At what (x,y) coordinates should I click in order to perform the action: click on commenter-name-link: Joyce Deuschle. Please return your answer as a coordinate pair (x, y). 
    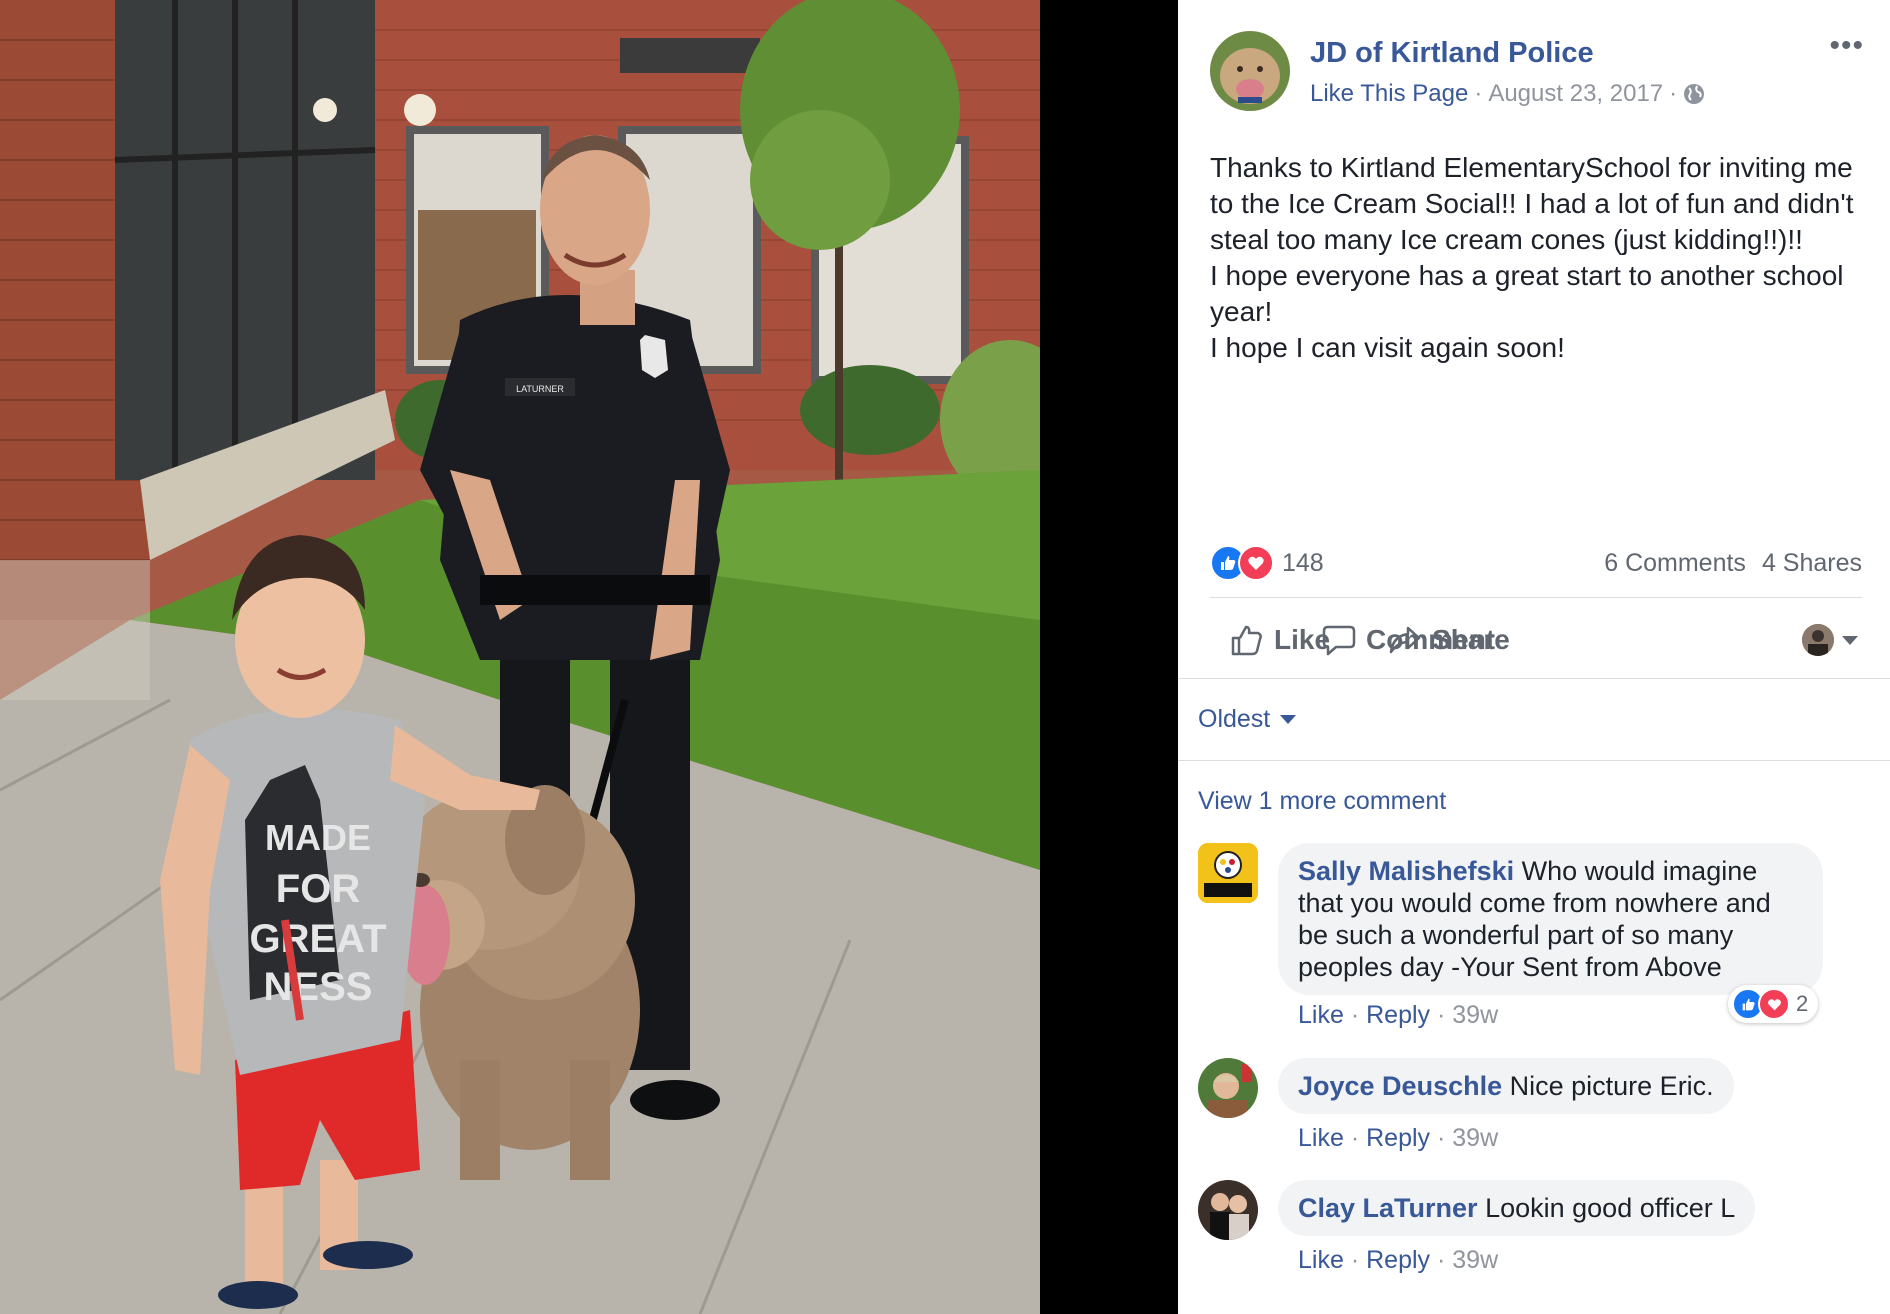
    Looking at the image, I should click on (1400, 1086).